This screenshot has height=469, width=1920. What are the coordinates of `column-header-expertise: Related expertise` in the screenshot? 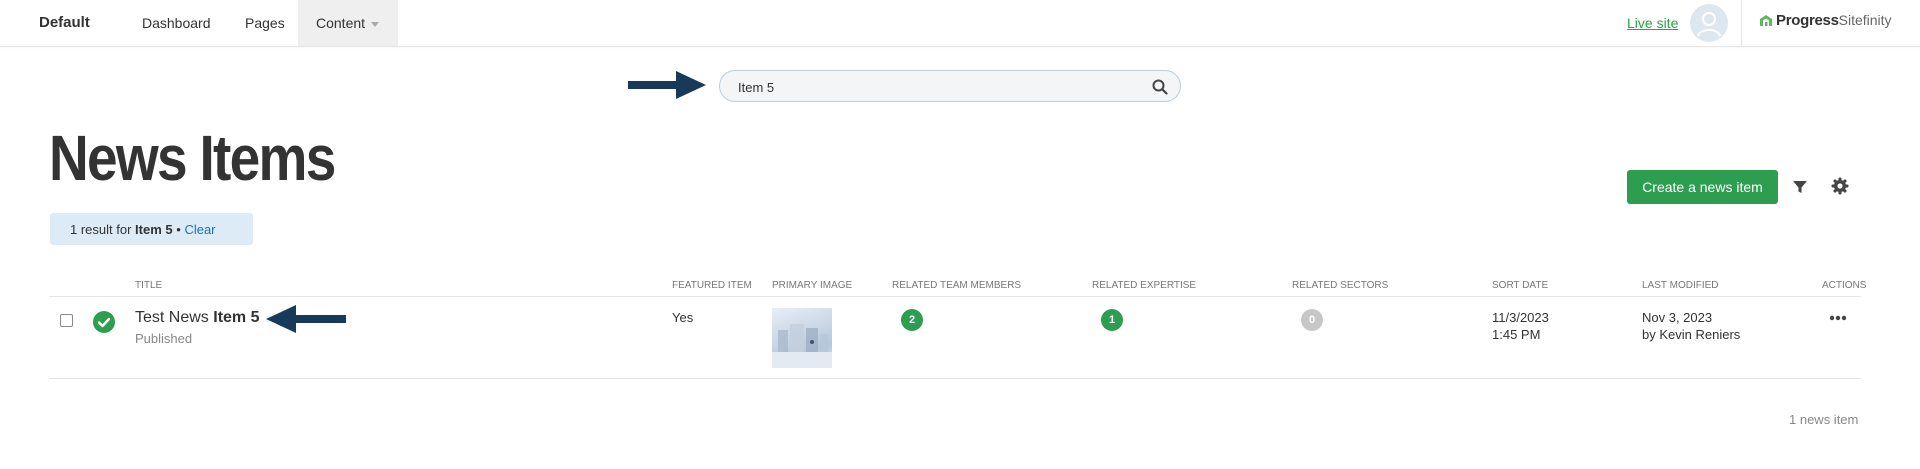 It's located at (1144, 285).